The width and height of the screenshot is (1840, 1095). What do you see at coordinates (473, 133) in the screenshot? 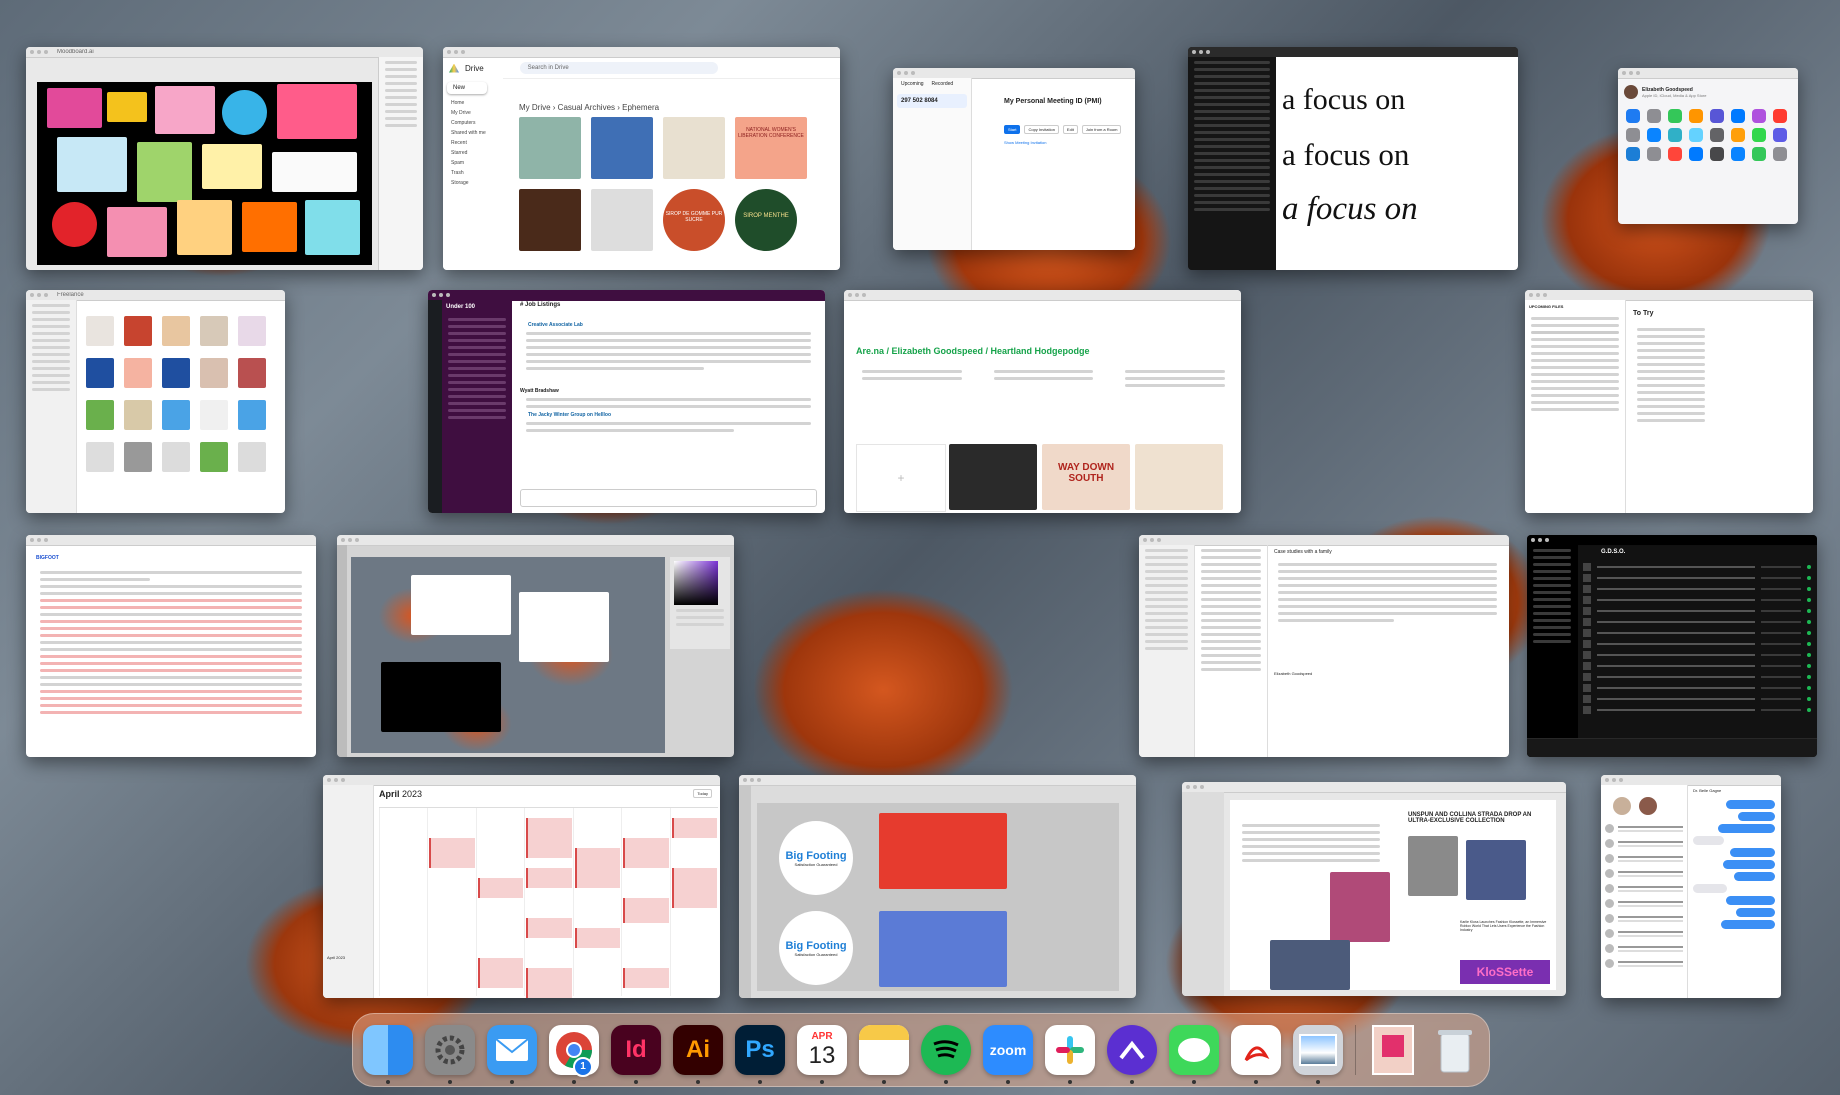
I see `sidebar-item: Shared with me` at bounding box center [473, 133].